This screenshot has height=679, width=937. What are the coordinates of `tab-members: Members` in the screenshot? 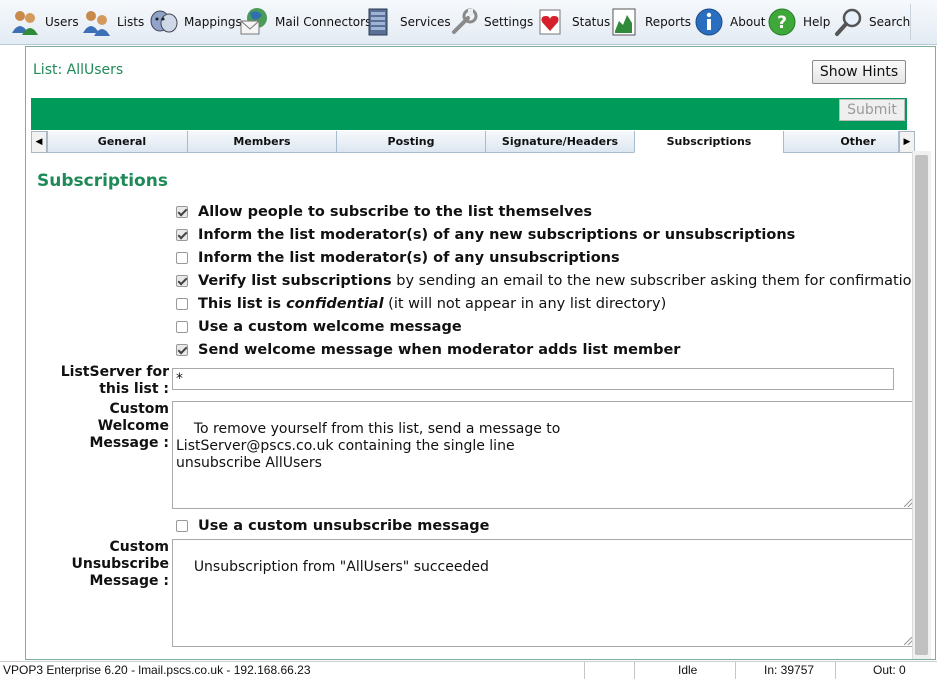 It's located at (262, 142).